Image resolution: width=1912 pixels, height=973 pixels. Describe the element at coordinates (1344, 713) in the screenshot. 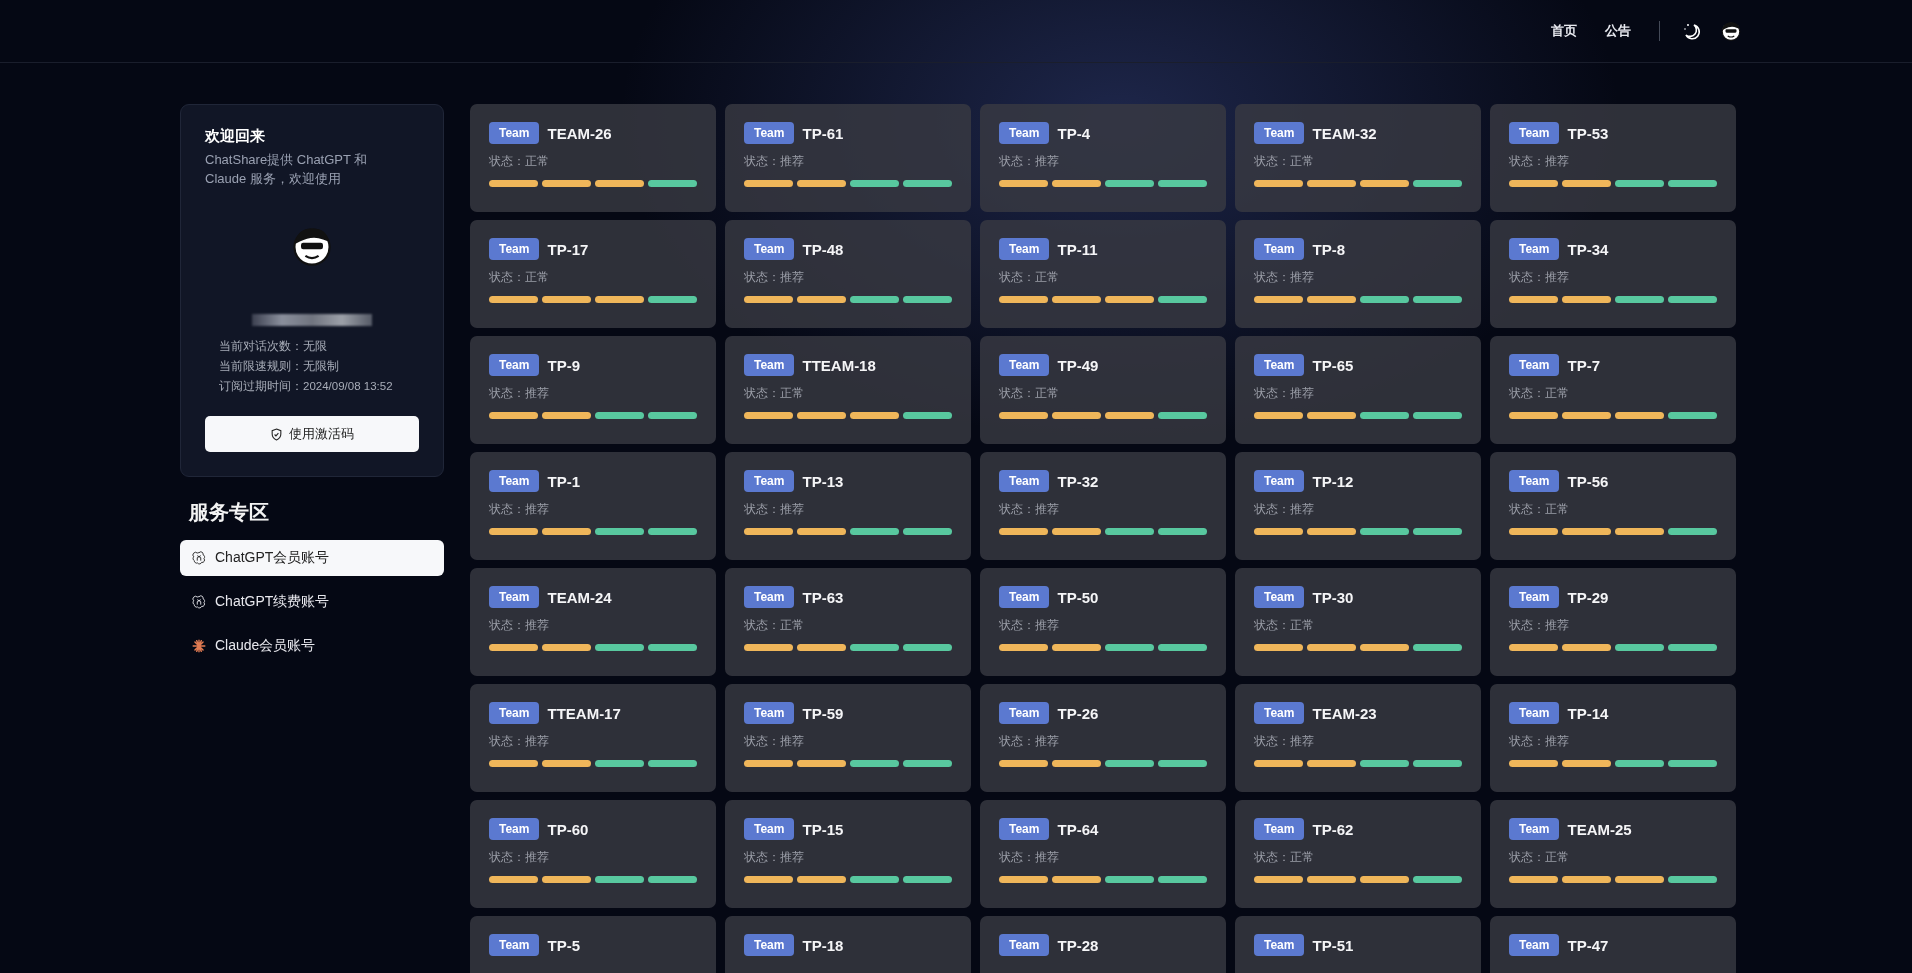

I see `account-name: TEAM-23` at that location.